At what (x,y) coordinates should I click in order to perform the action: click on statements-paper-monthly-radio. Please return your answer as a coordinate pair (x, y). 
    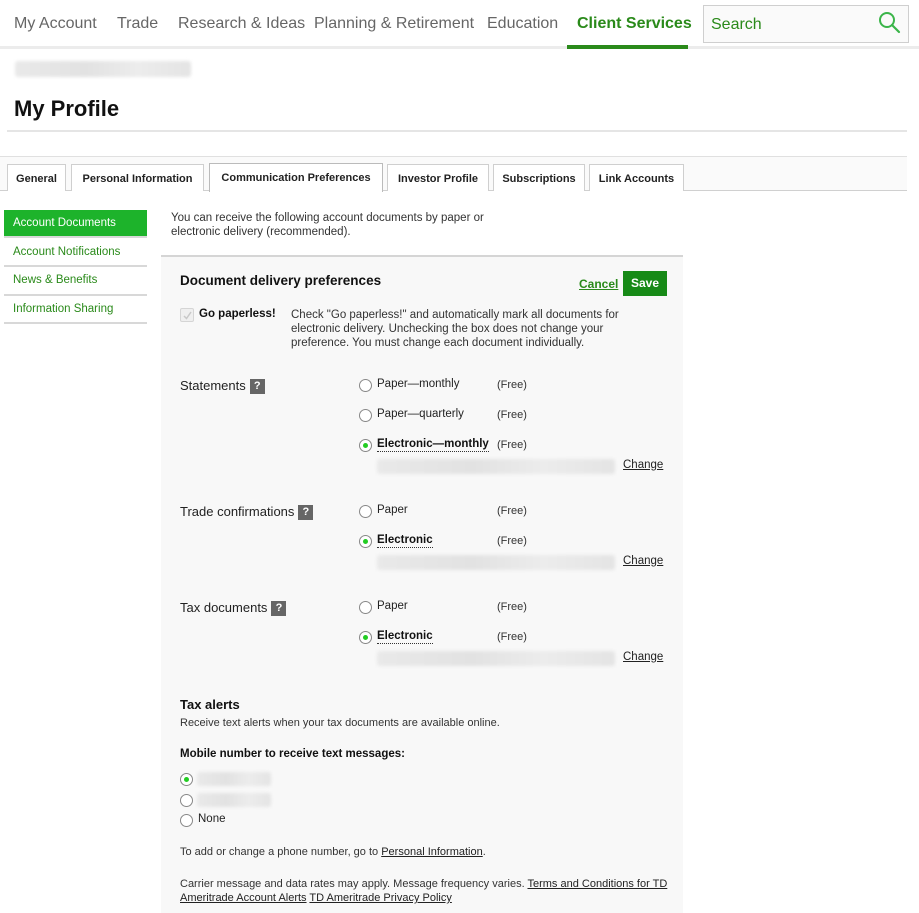
    Looking at the image, I should click on (365, 385).